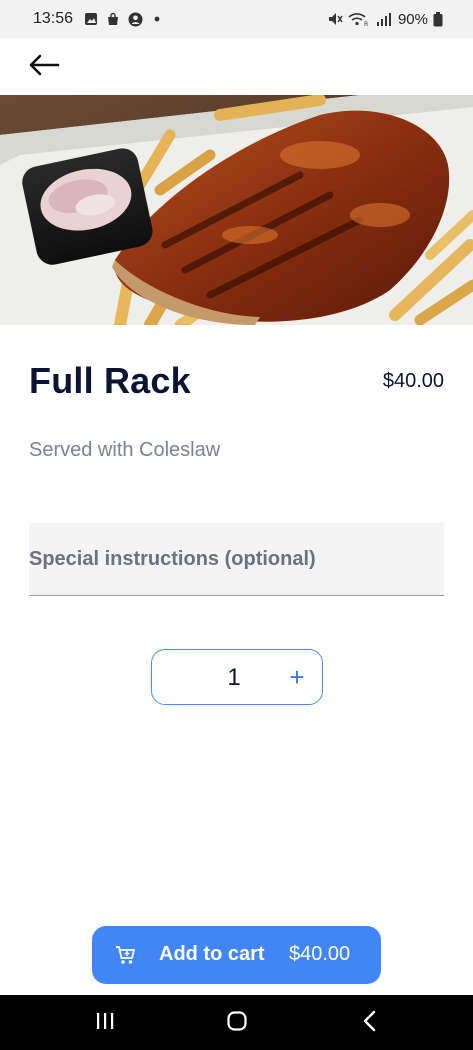 The height and width of the screenshot is (1050, 473). Describe the element at coordinates (236, 66) in the screenshot. I see `app-bar` at that location.